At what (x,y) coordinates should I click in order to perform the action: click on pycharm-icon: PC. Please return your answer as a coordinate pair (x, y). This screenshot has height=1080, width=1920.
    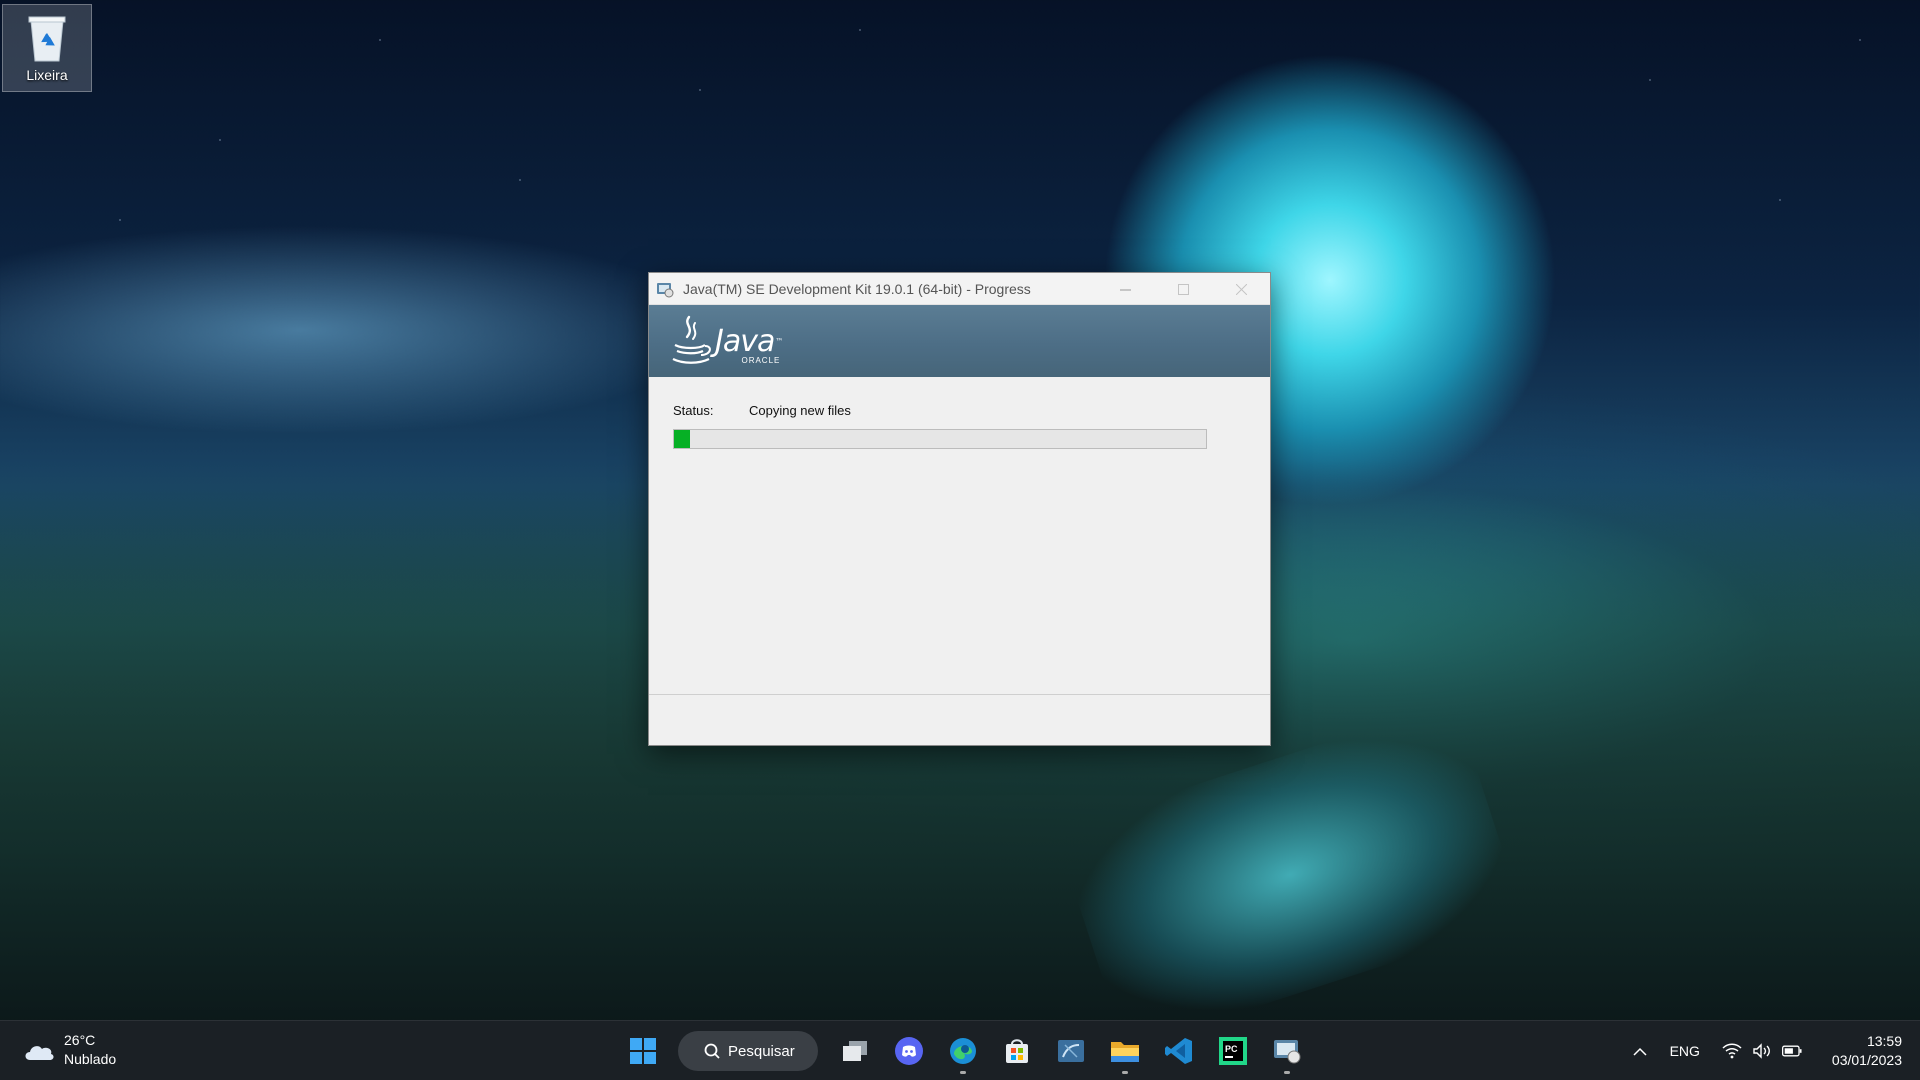
    Looking at the image, I should click on (1233, 1051).